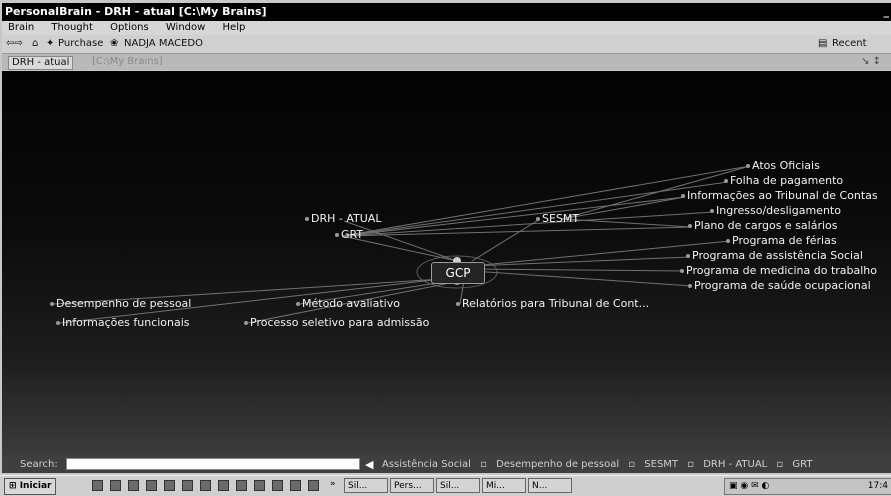 The width and height of the screenshot is (891, 496). I want to click on back-arrow-icon: ◀, so click(369, 464).